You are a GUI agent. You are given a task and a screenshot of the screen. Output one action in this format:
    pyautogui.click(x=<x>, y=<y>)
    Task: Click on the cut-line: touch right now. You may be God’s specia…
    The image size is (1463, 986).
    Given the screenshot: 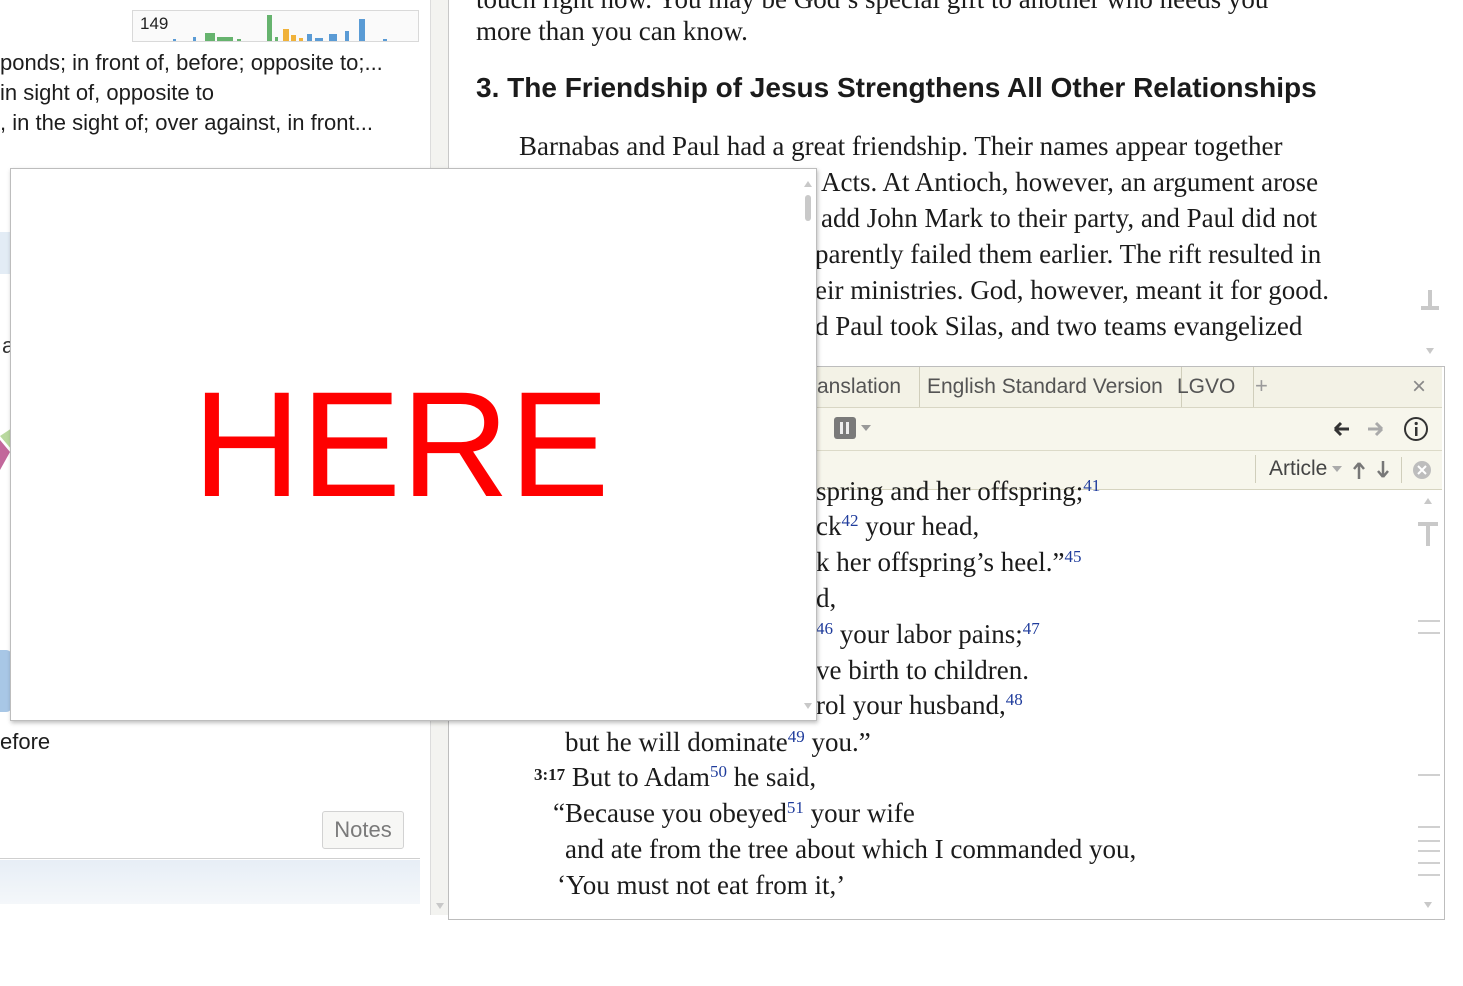 What is the action you would take?
    pyautogui.click(x=872, y=7)
    